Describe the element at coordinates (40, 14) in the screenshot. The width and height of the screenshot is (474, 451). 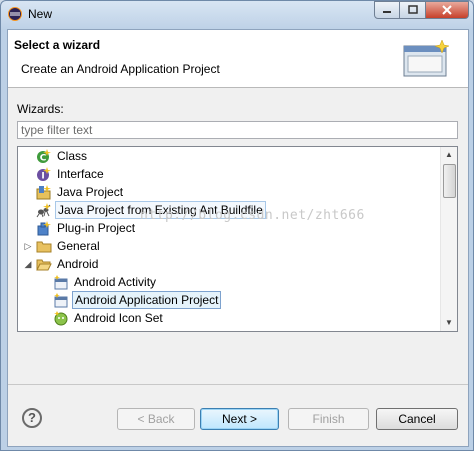
I see `window-title: New` at that location.